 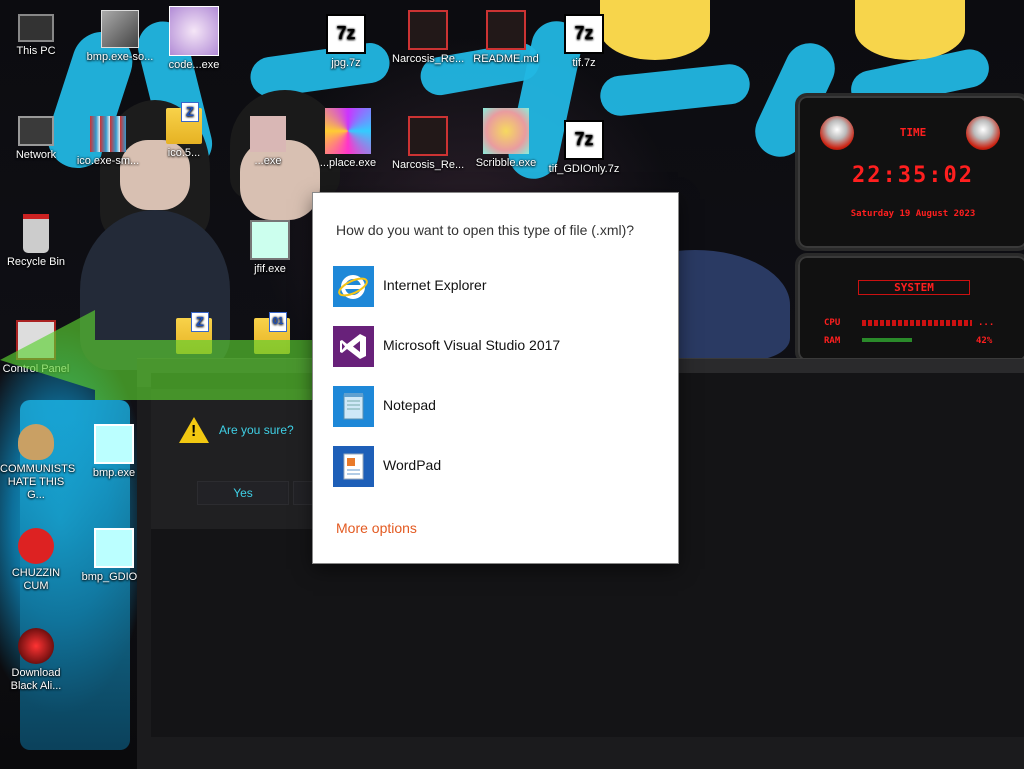 I want to click on ram-value: 42%, so click(x=984, y=341).